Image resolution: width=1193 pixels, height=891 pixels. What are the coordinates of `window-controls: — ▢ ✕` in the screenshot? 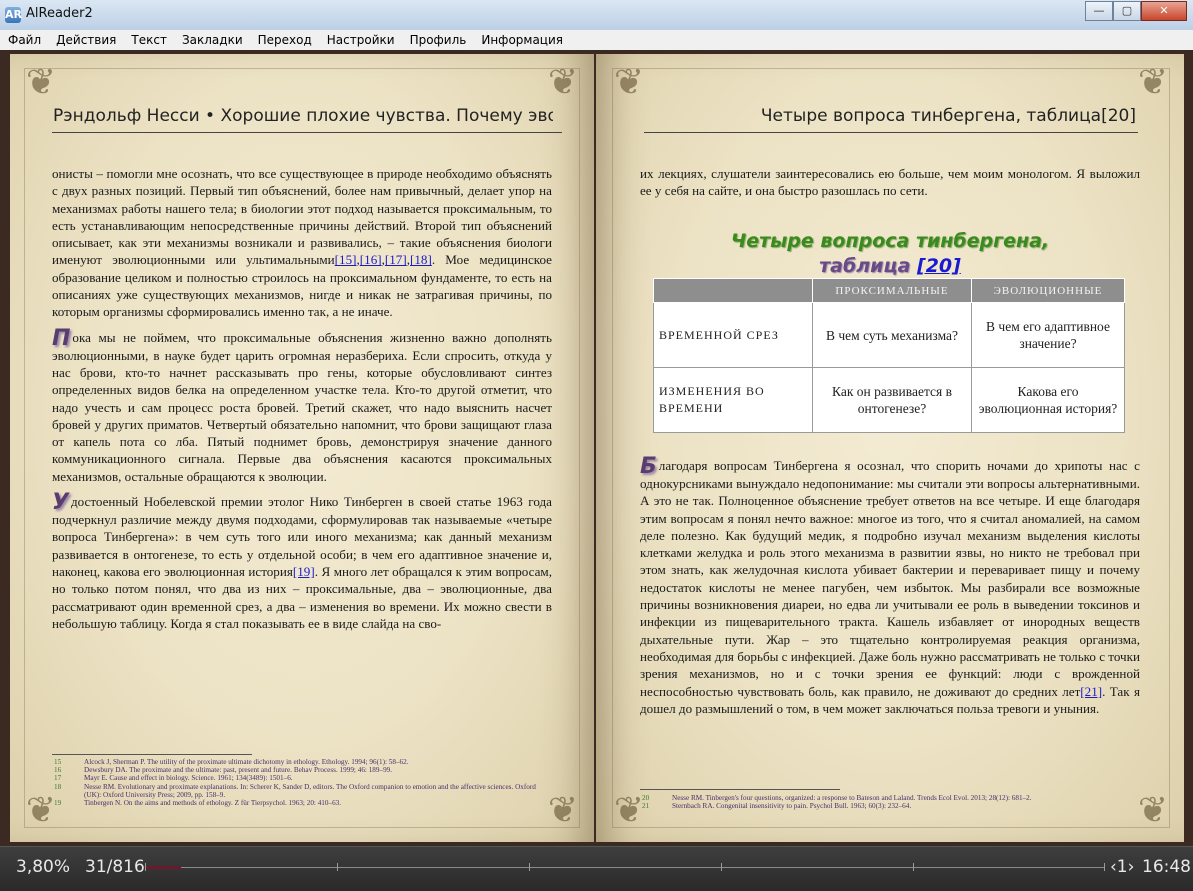 It's located at (1136, 11).